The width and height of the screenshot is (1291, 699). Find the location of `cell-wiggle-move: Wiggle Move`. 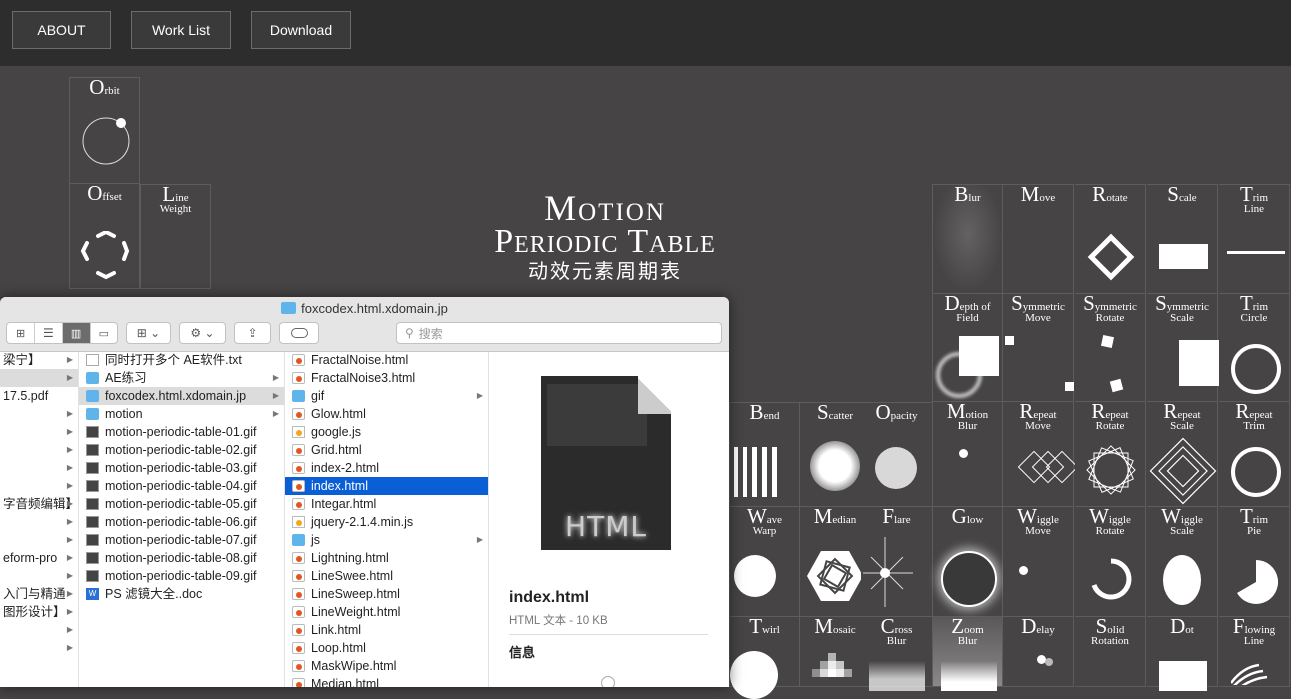

cell-wiggle-move: Wiggle Move is located at coordinates (1038, 561).